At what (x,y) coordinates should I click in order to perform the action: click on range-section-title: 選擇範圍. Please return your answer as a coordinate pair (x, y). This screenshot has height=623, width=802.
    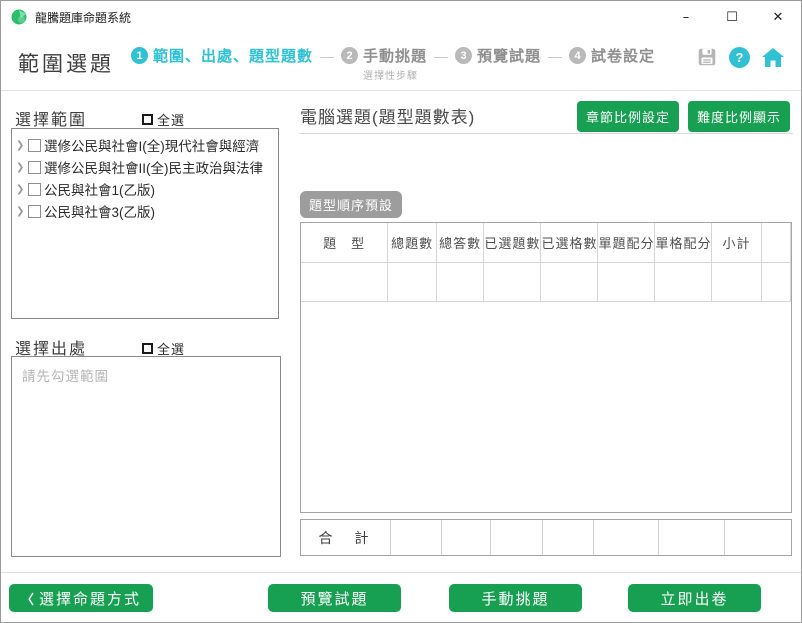
    Looking at the image, I should click on (51, 120).